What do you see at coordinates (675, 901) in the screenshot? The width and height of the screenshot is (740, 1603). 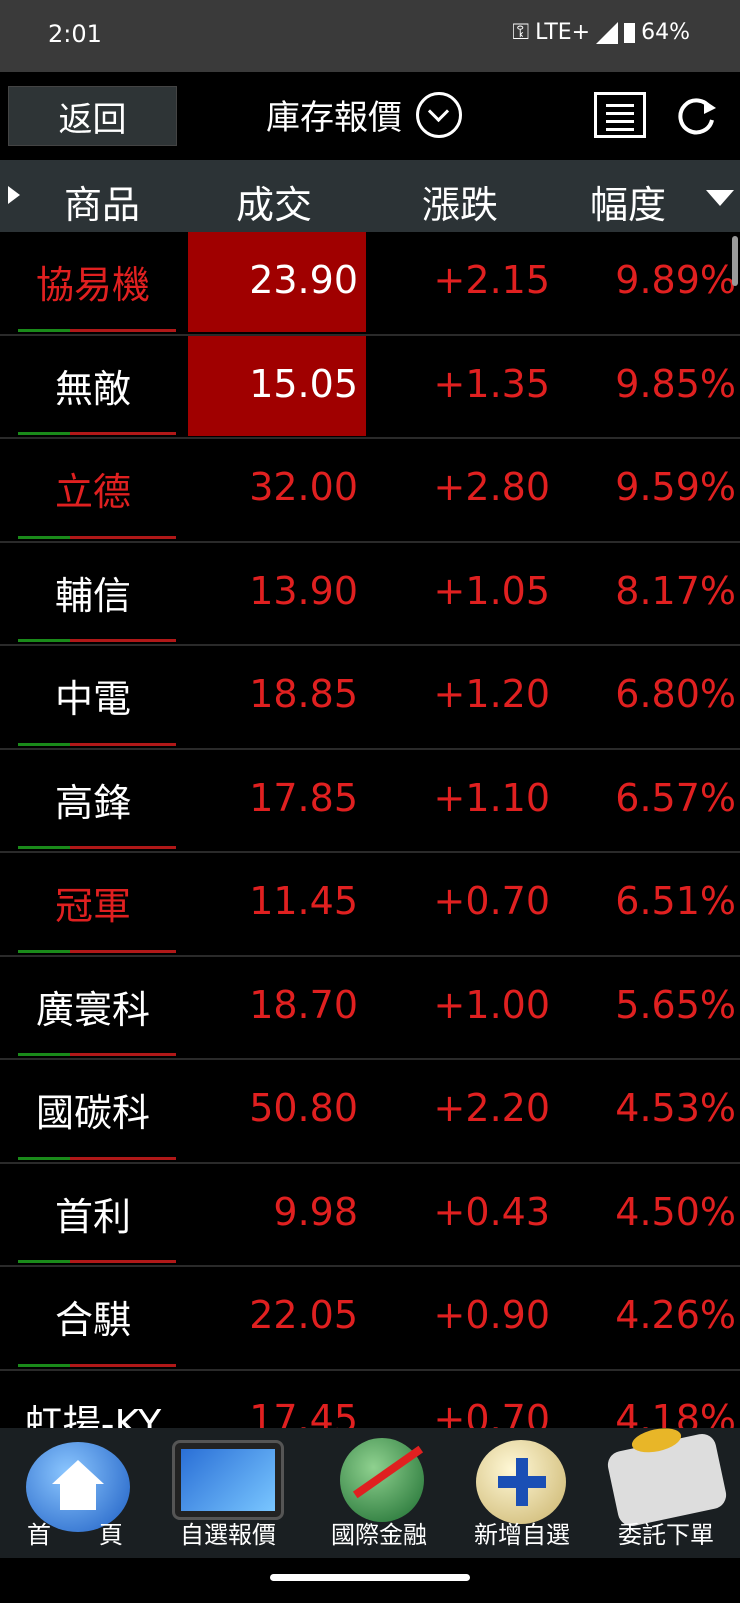 I see `pct-value: 6.51%` at bounding box center [675, 901].